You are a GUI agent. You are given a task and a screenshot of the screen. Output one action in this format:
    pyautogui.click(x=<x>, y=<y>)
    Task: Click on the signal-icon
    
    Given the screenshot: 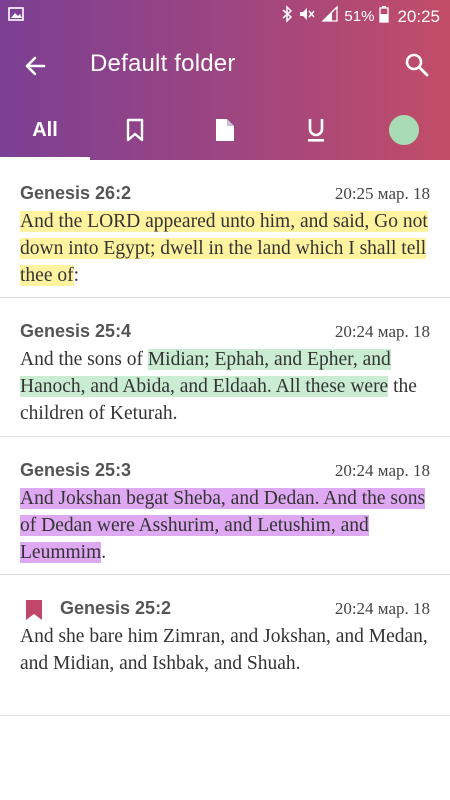 What is the action you would take?
    pyautogui.click(x=330, y=16)
    